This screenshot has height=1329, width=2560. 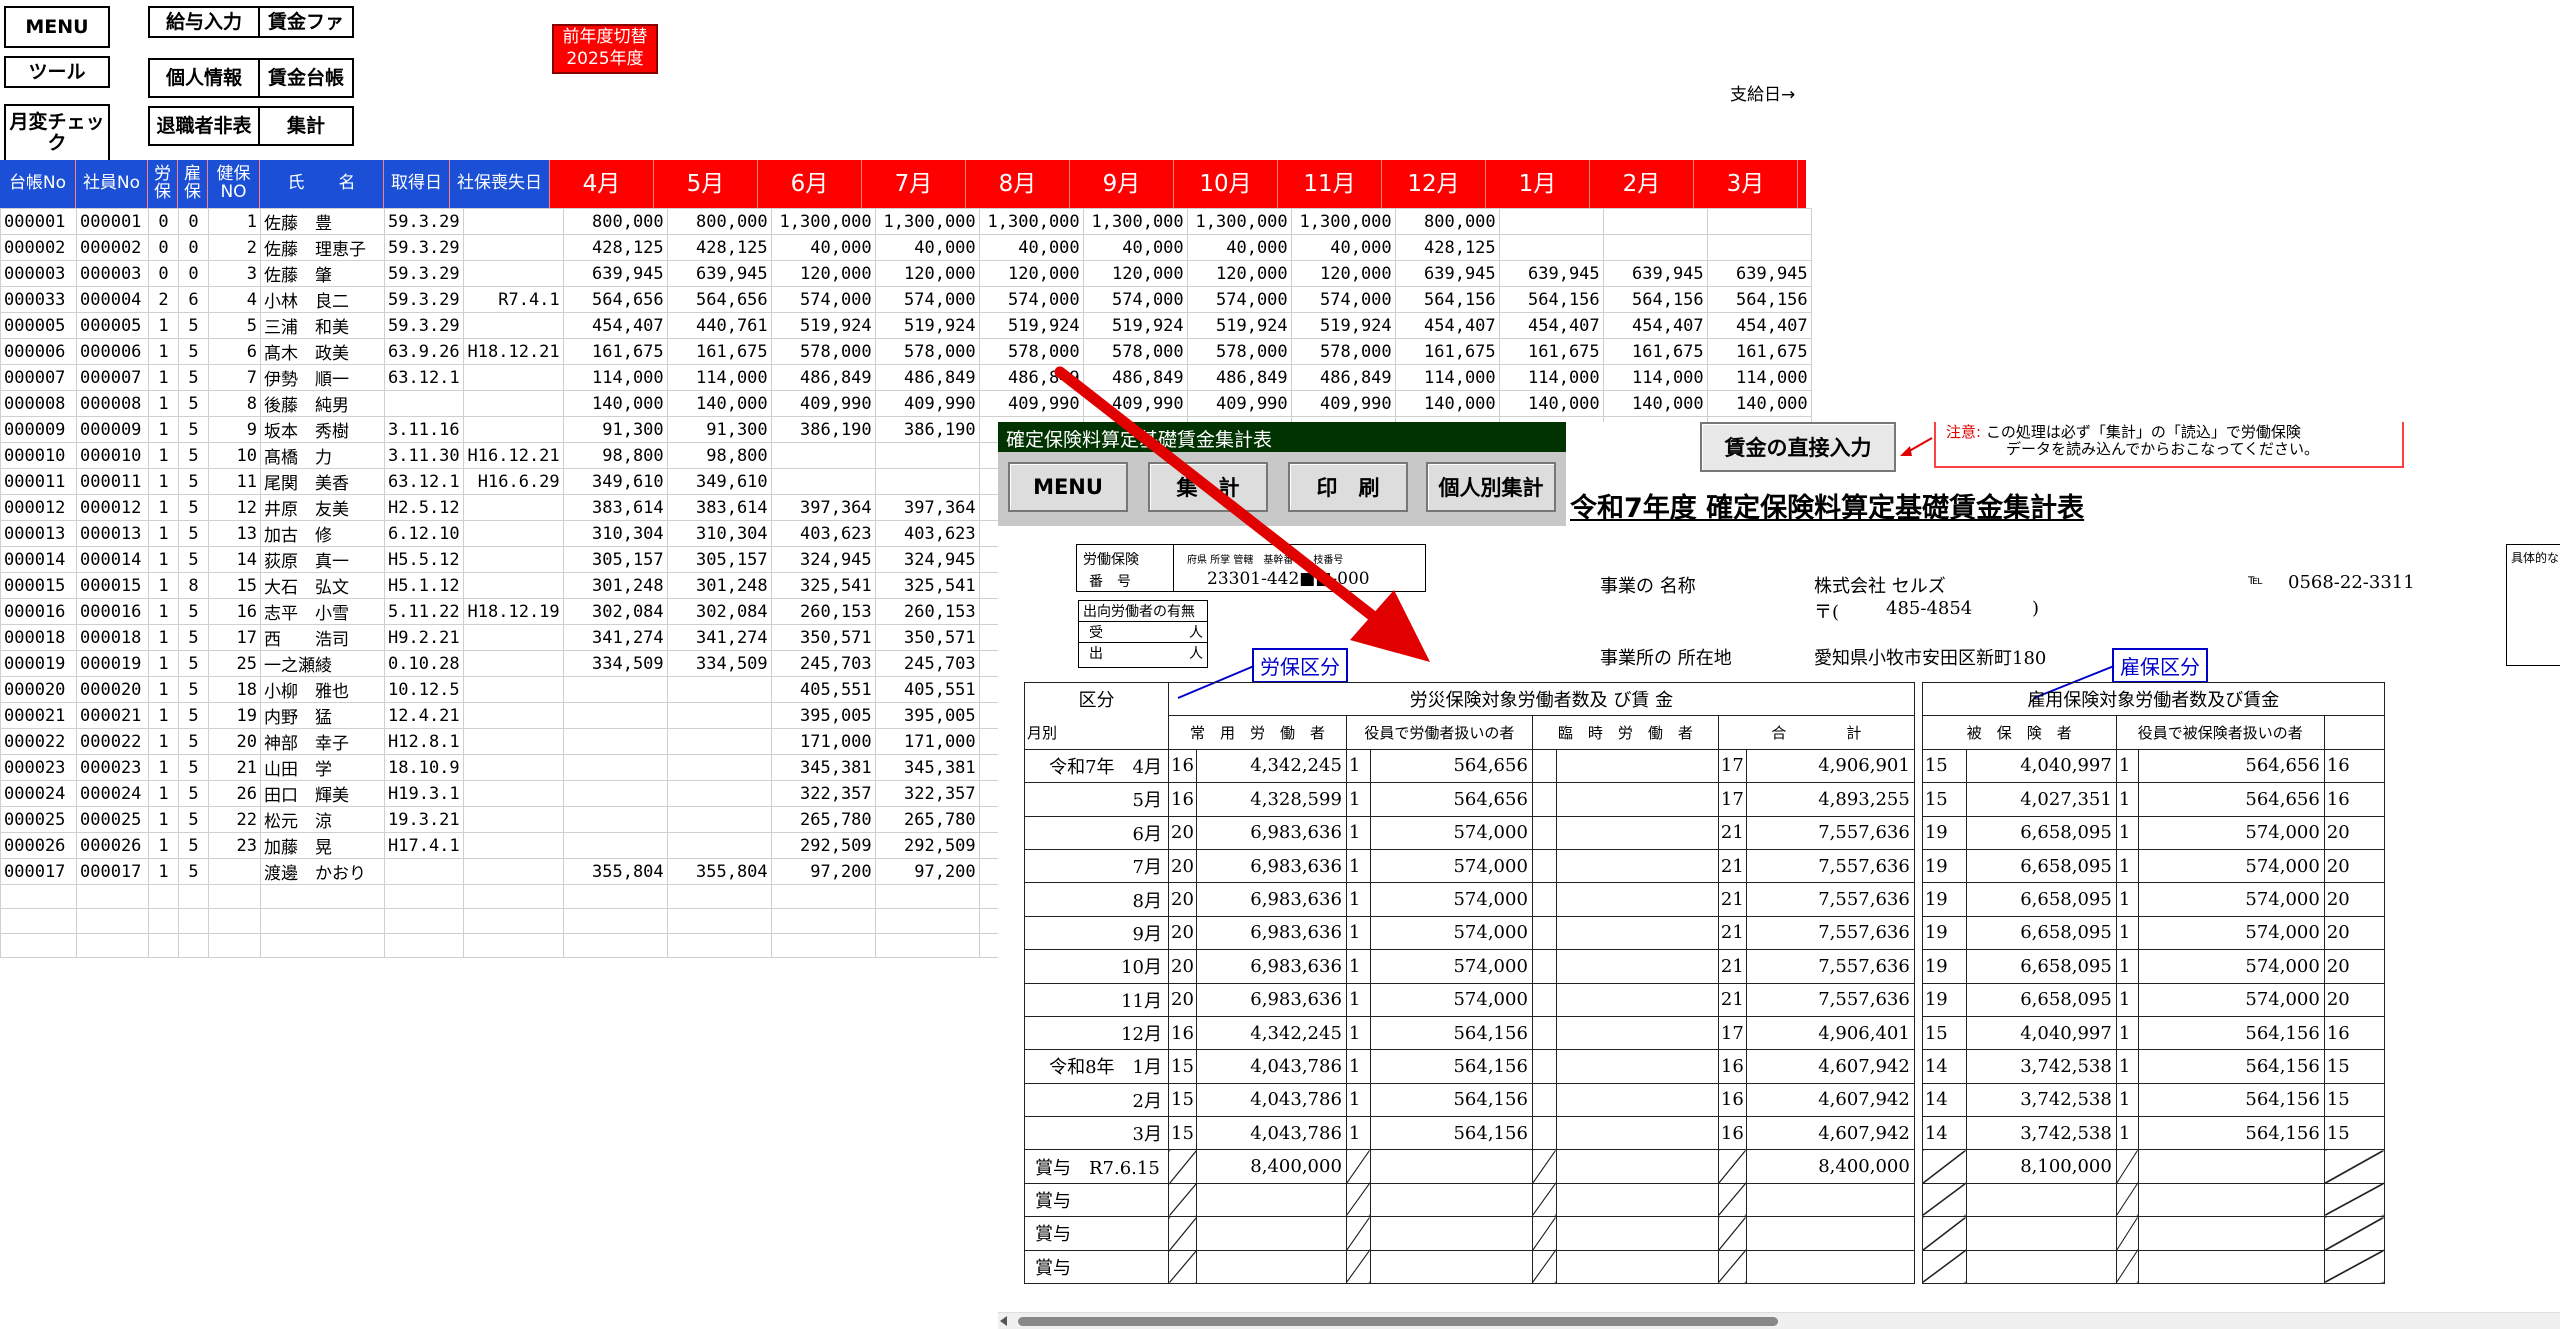 What do you see at coordinates (322, 429) in the screenshot?
I see `name-cell: 坂本 秀樹` at bounding box center [322, 429].